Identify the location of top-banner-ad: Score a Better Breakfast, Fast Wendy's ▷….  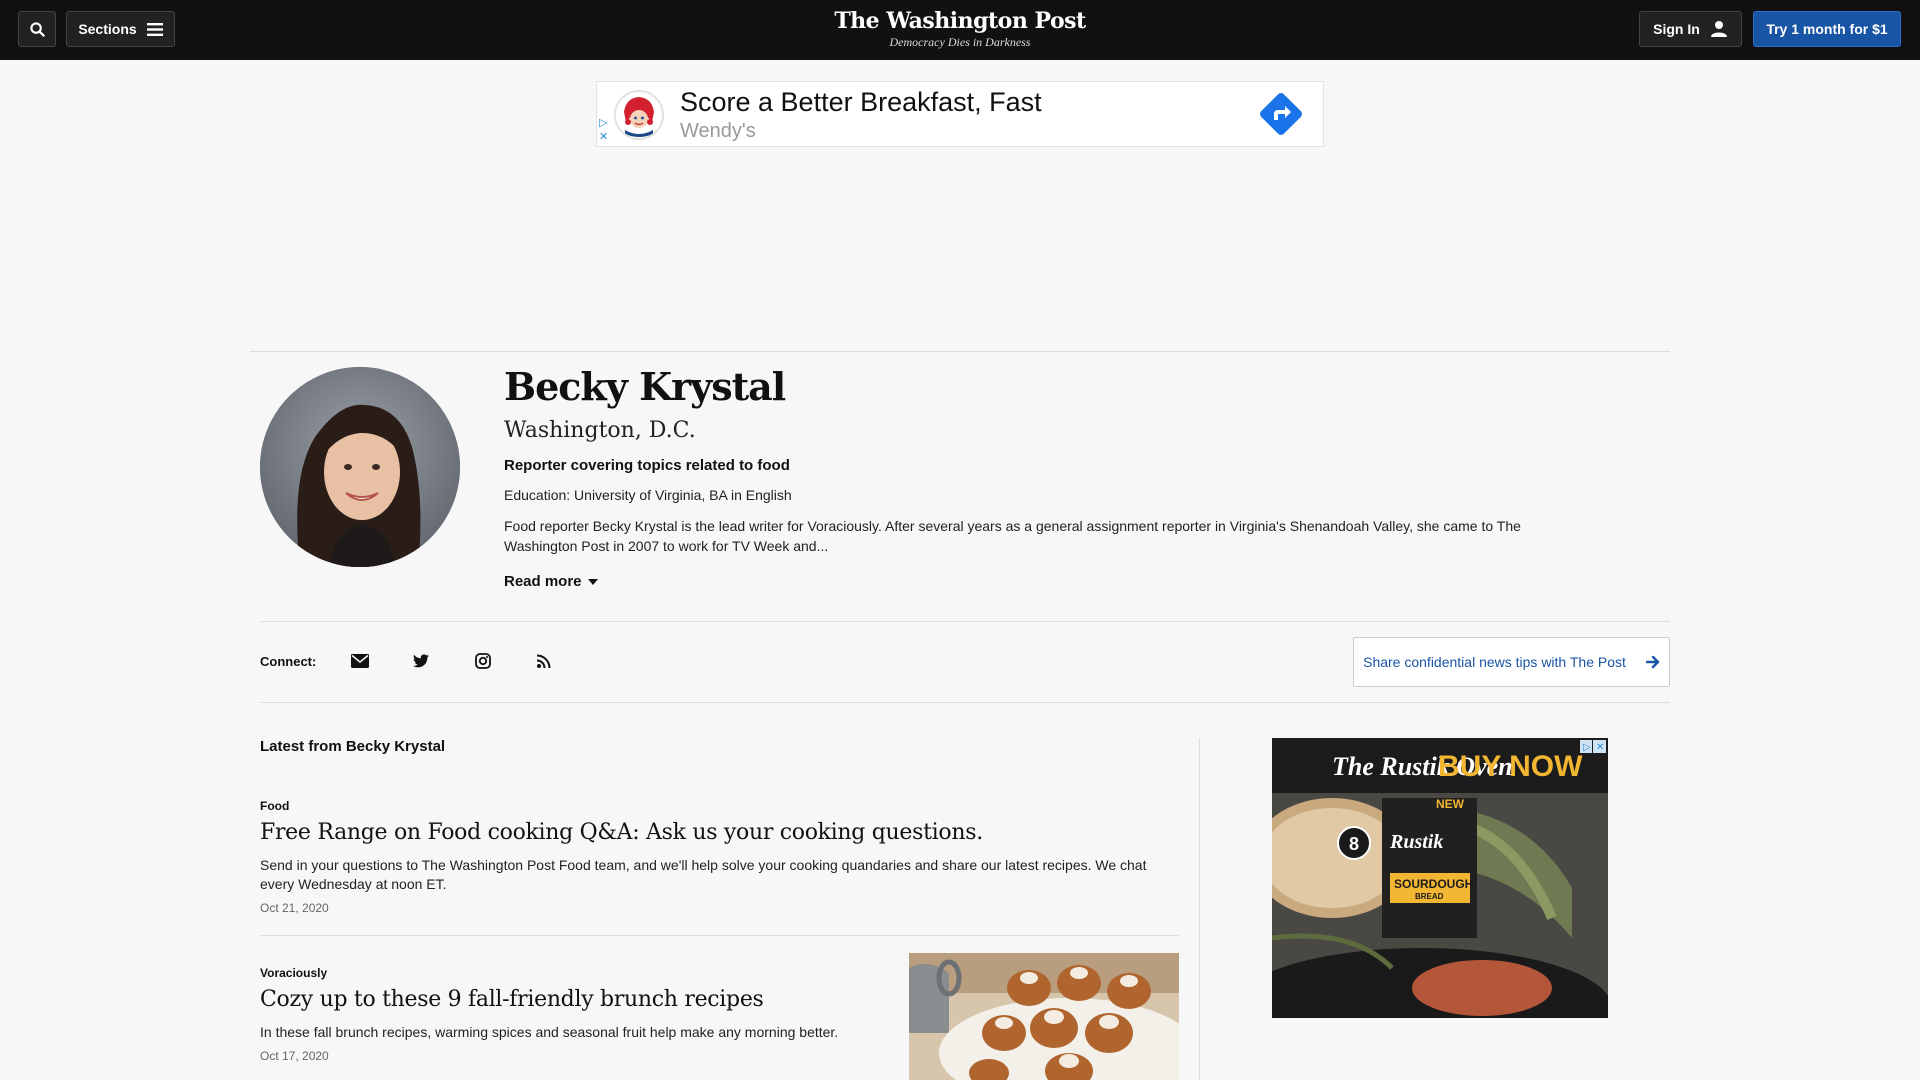
(960, 114).